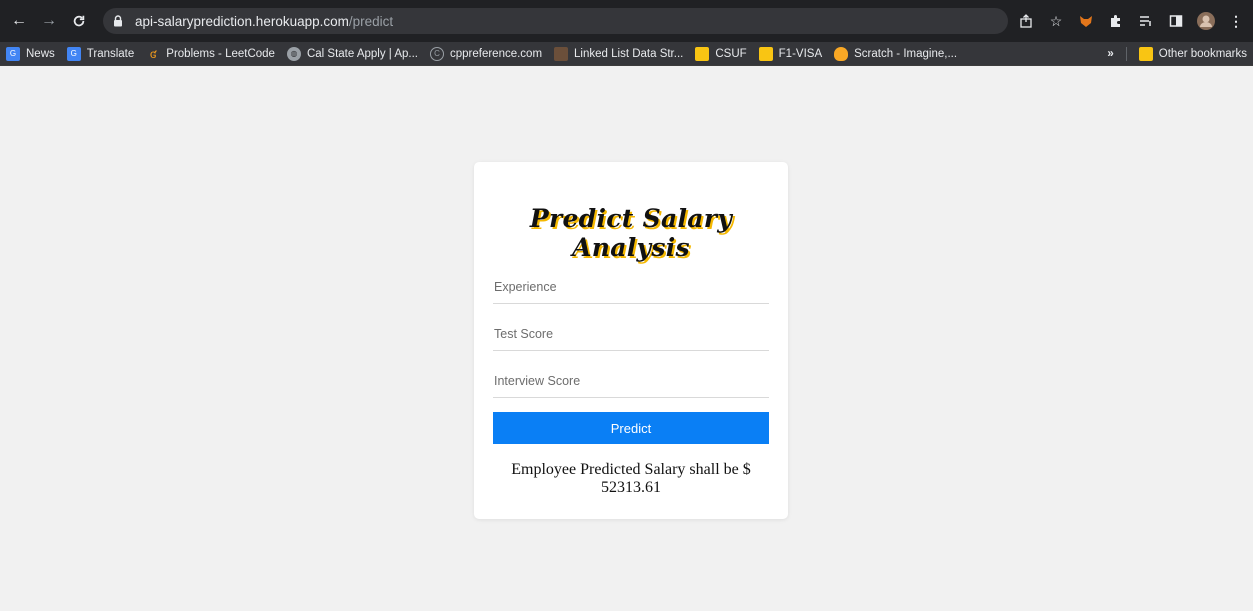 Image resolution: width=1253 pixels, height=611 pixels. What do you see at coordinates (1176, 21) in the screenshot?
I see `side-panel-icon` at bounding box center [1176, 21].